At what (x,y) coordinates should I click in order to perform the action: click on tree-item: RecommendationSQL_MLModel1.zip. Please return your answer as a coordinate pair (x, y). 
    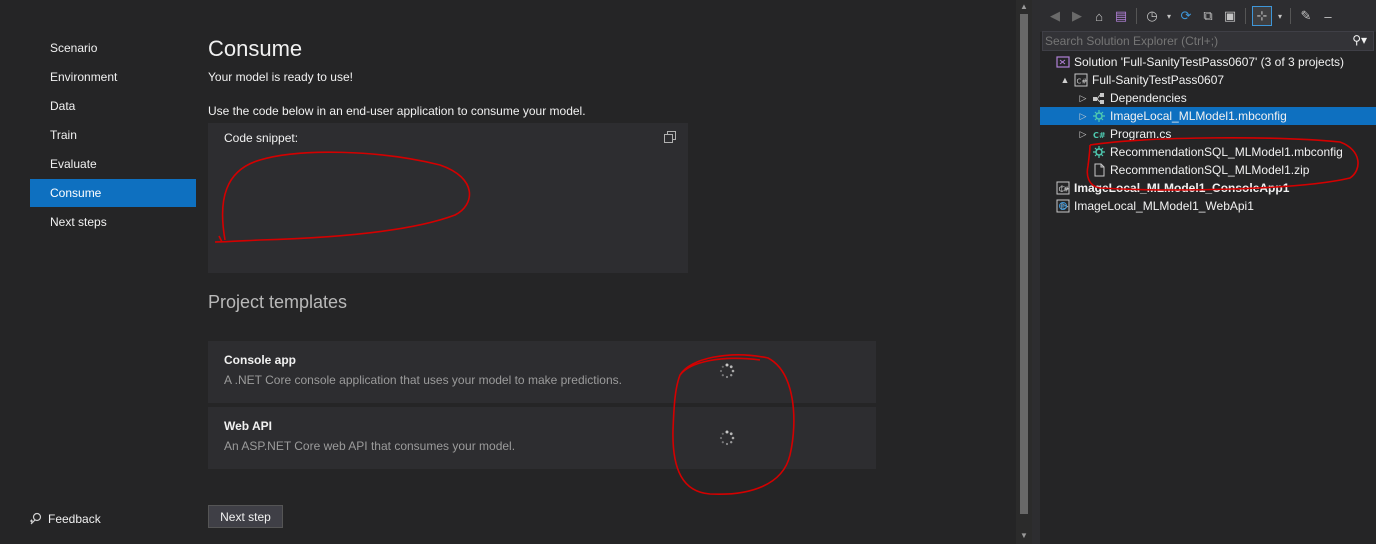
    Looking at the image, I should click on (1208, 170).